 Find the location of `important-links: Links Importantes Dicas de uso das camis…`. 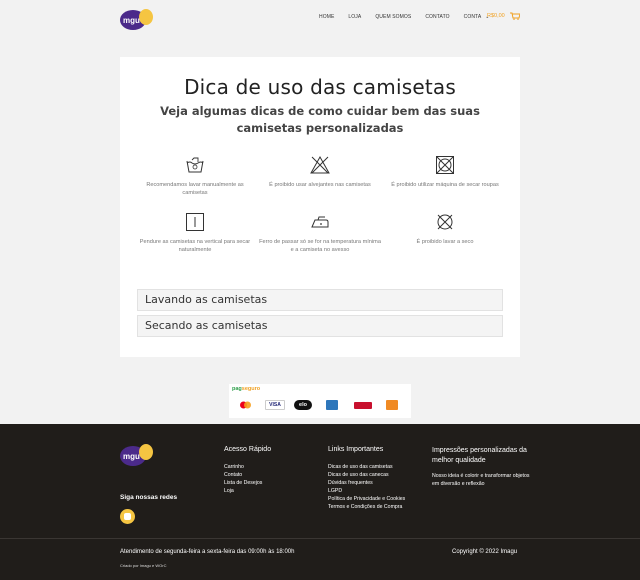

important-links: Links Importantes Dicas de uso das camis… is located at coordinates (366, 478).